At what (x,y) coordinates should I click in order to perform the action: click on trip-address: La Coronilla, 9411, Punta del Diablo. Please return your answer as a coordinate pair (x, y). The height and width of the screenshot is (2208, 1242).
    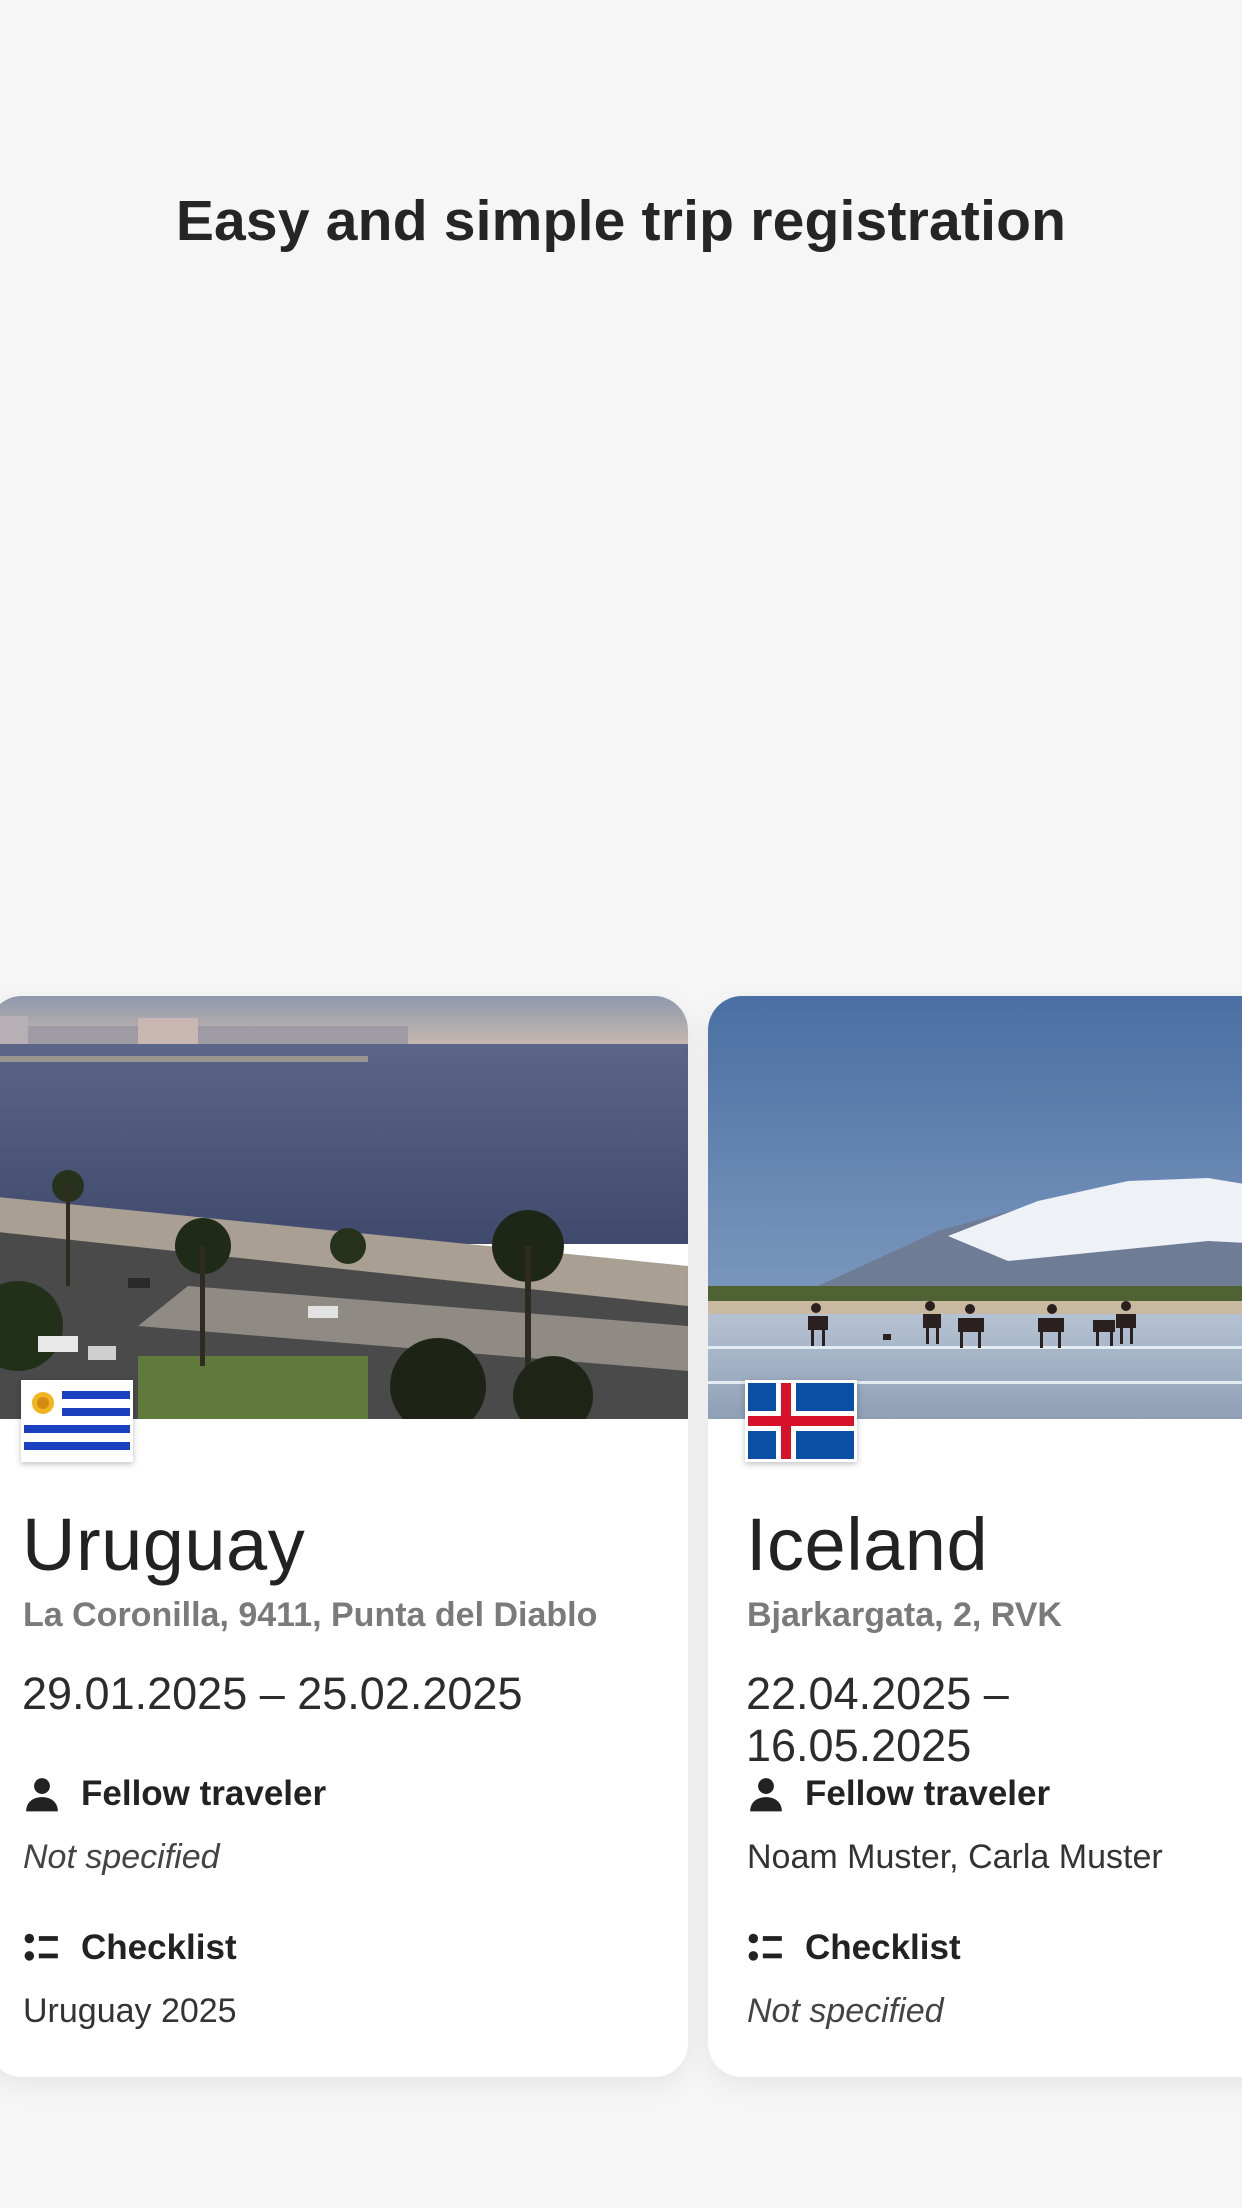
    Looking at the image, I should click on (310, 1615).